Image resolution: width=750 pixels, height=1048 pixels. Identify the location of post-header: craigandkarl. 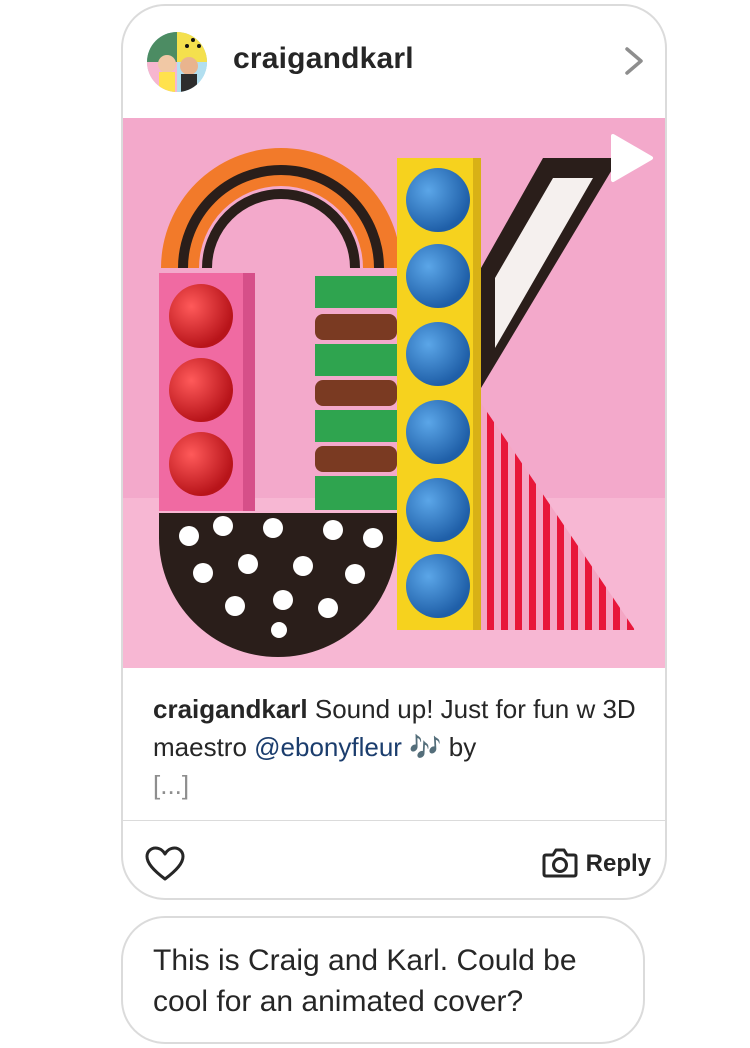
(394, 62).